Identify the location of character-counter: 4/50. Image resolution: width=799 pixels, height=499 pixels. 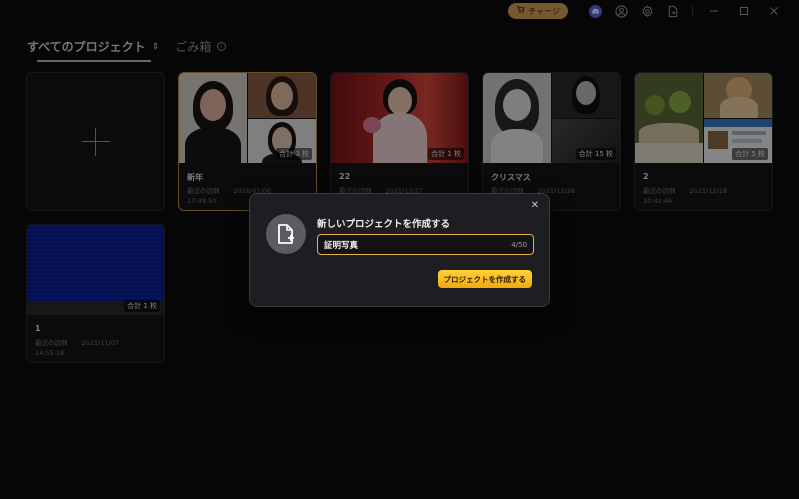
(519, 244).